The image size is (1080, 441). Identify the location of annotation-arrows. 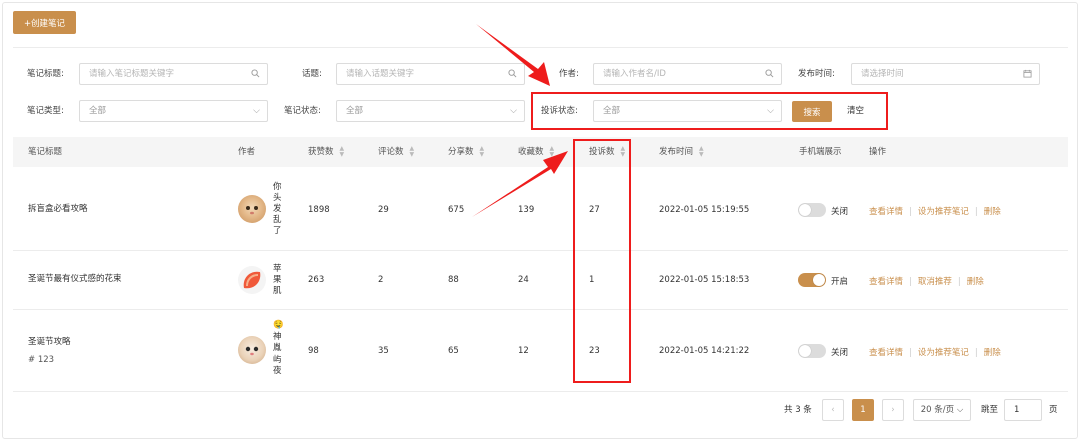
(520, 120).